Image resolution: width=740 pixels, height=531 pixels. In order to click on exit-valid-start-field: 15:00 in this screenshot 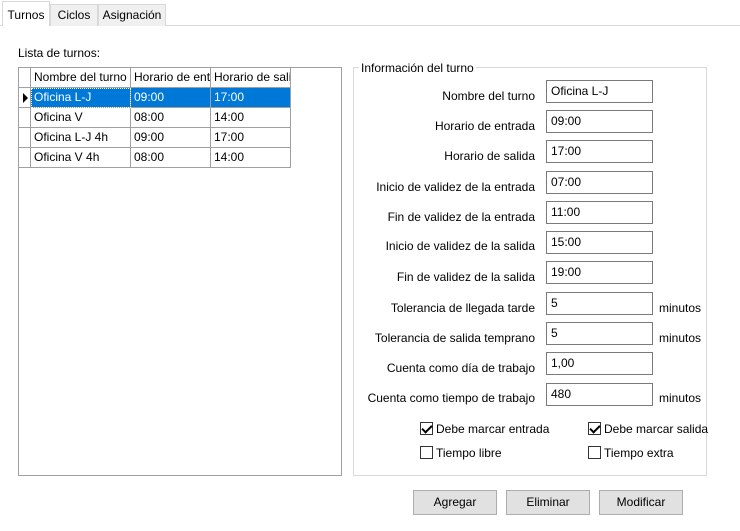, I will do `click(599, 242)`.